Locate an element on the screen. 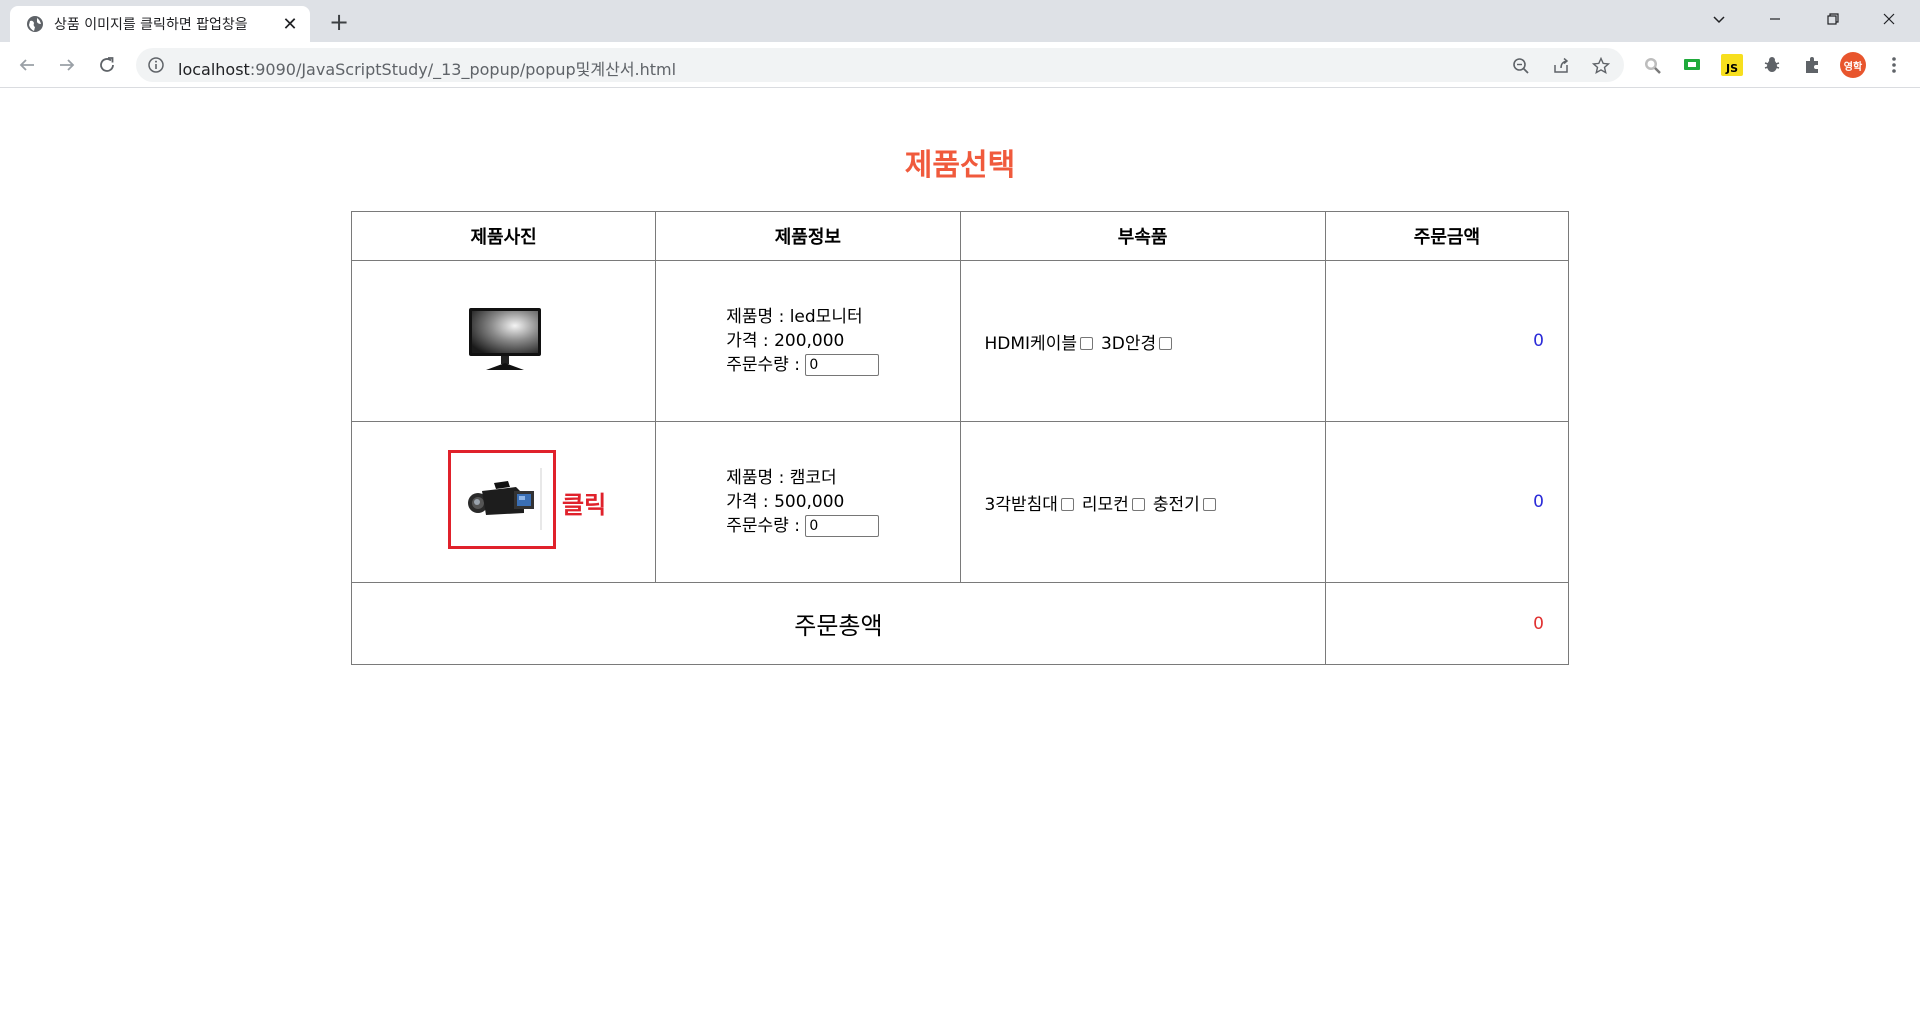  bookmark-star-icon is located at coordinates (1601, 66).